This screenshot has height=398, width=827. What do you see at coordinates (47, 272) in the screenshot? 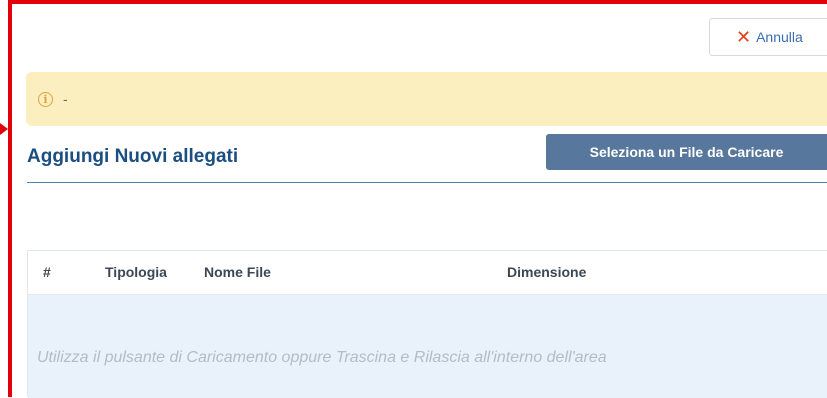
I see `column-header-index: #` at bounding box center [47, 272].